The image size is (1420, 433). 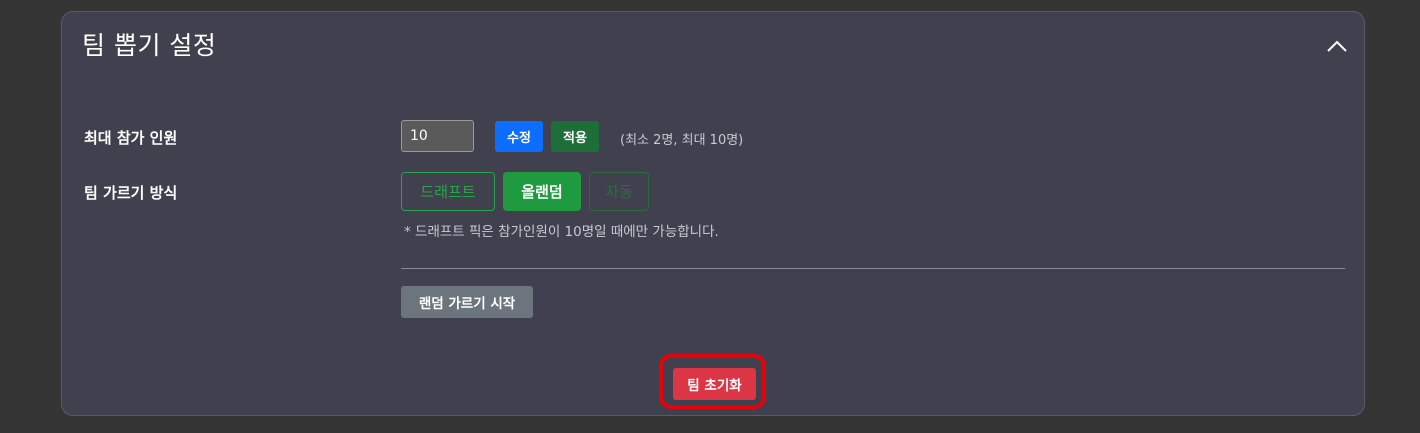 I want to click on collapse-button, so click(x=1337, y=47).